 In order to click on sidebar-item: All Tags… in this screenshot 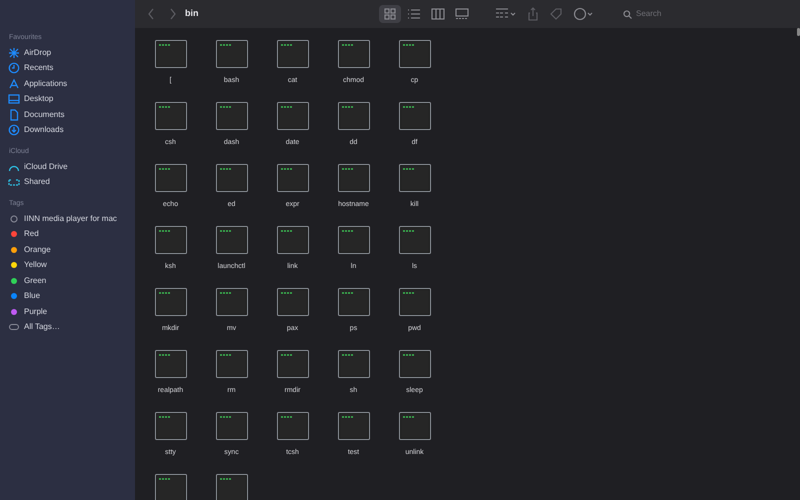, I will do `click(67, 327)`.